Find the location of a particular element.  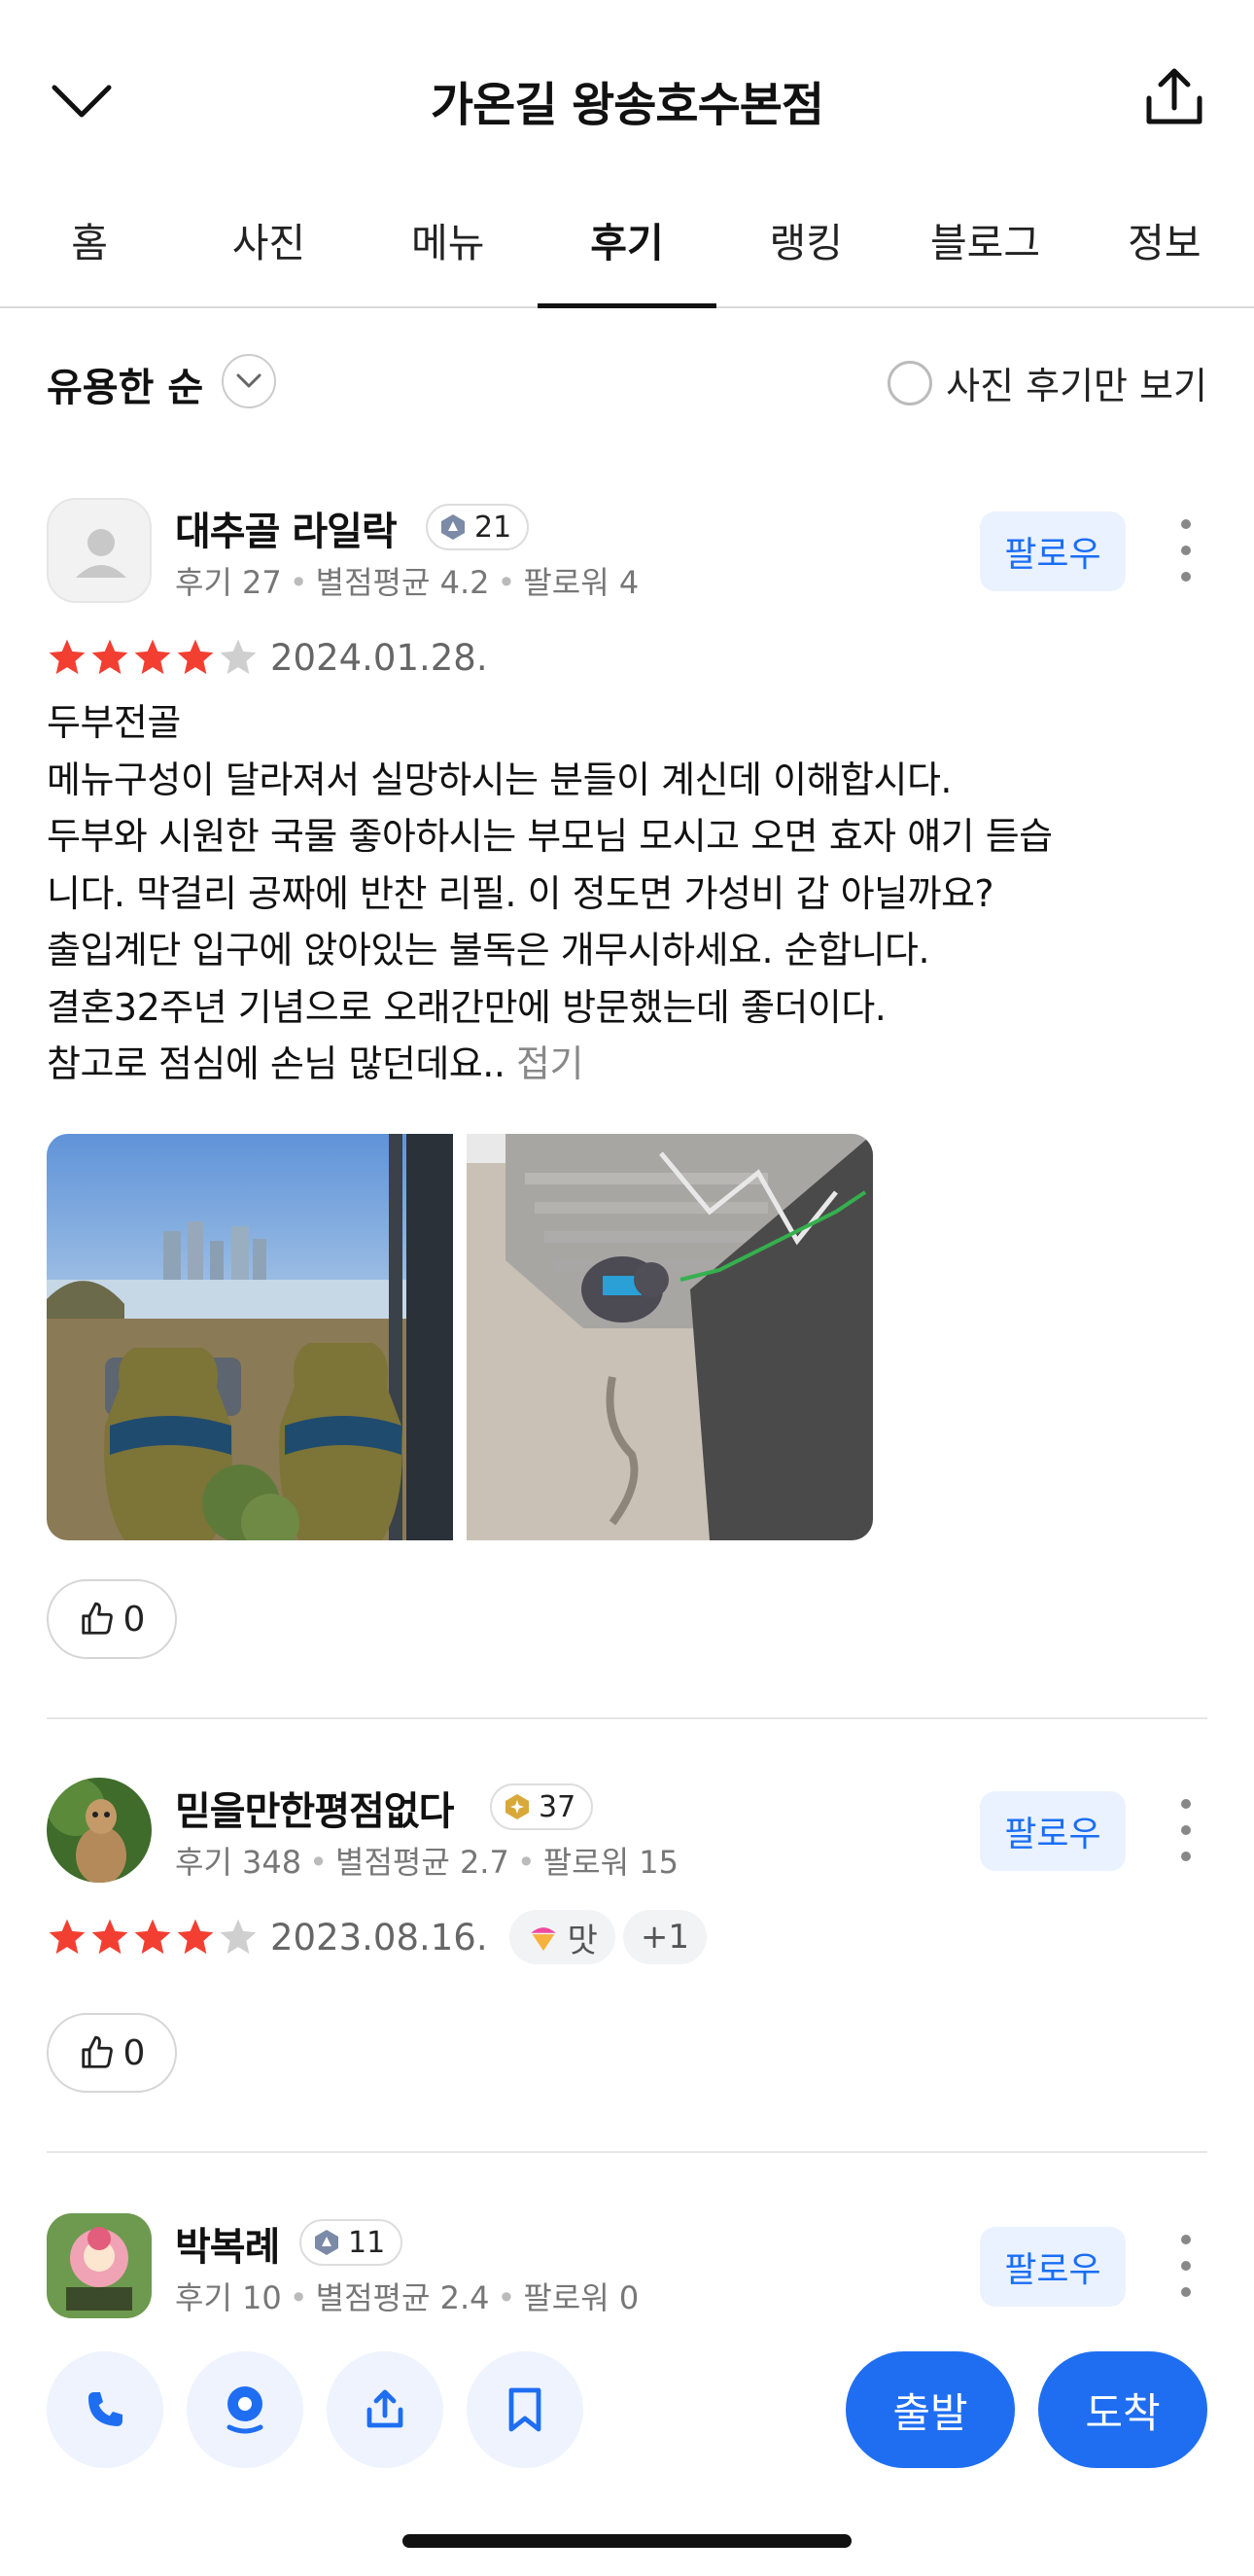

level-badge: 11 is located at coordinates (351, 2242).